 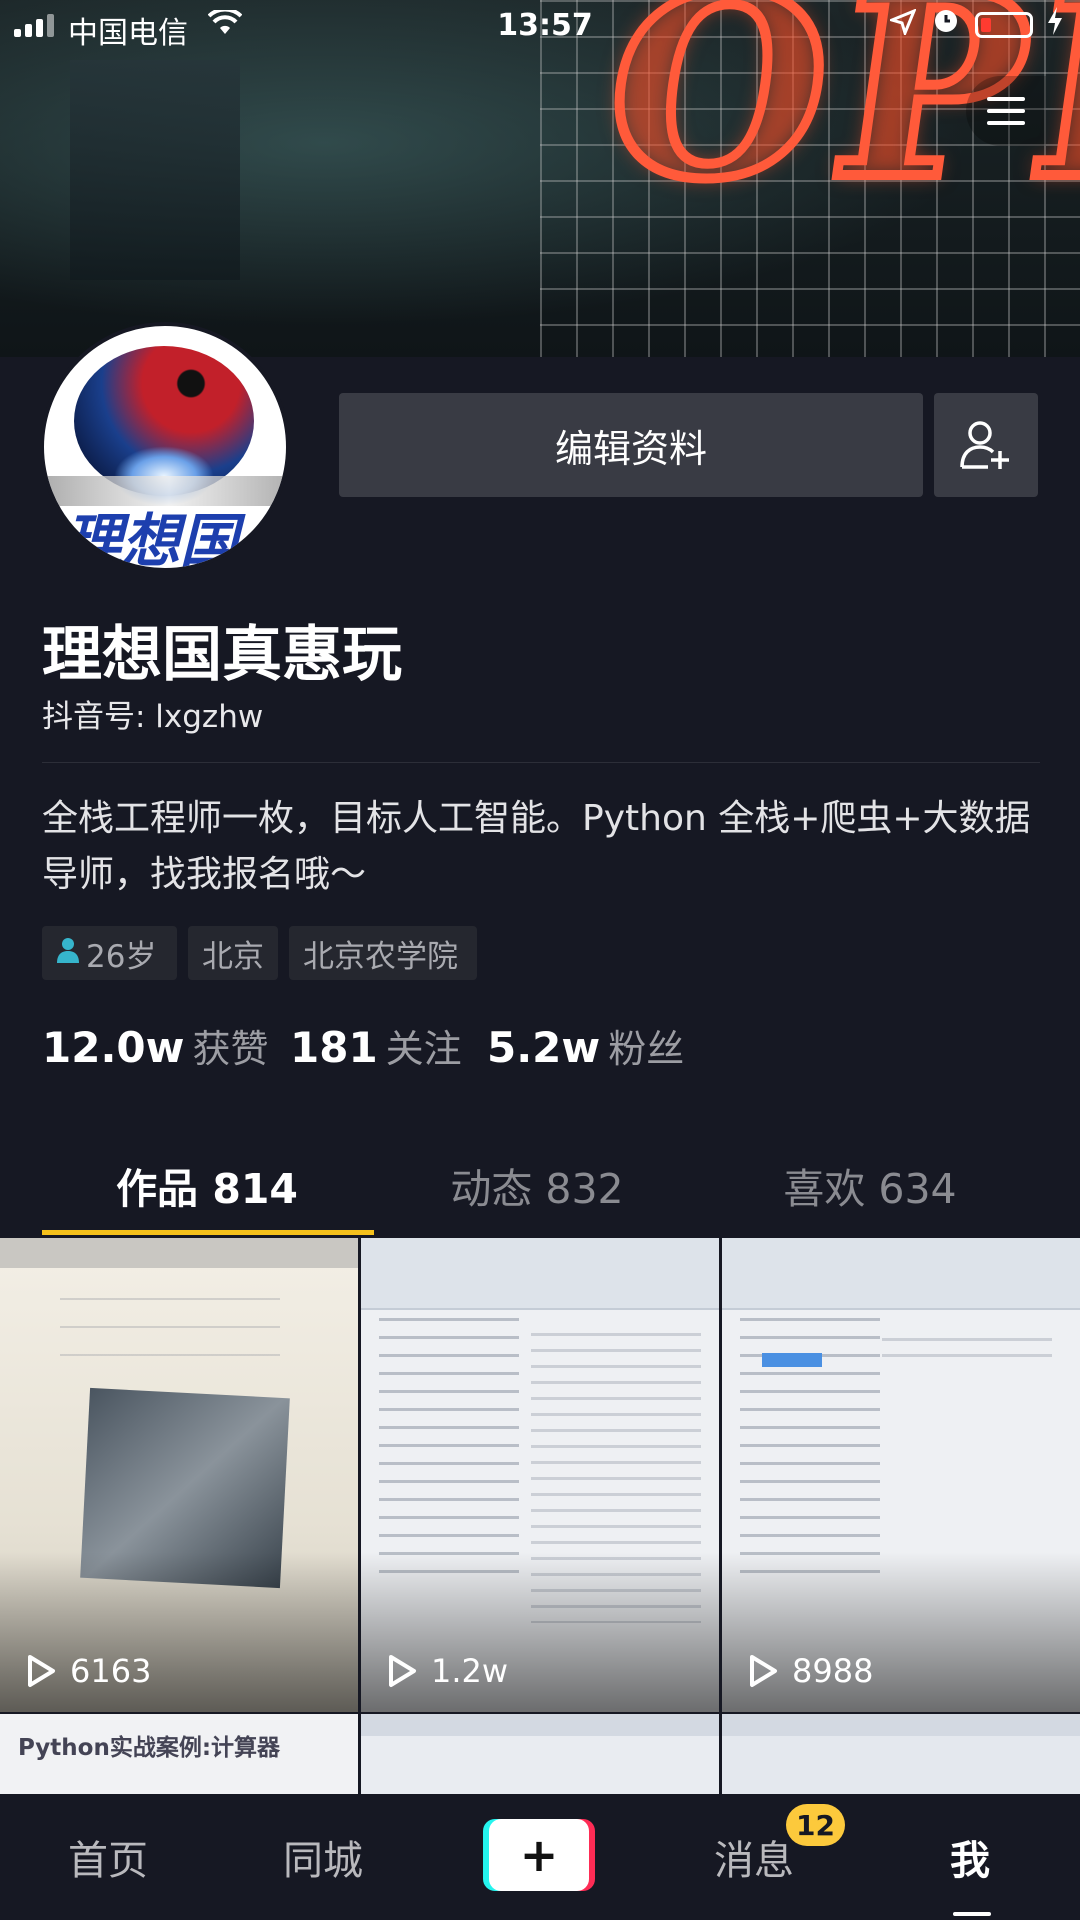 What do you see at coordinates (545, 25) in the screenshot?
I see `status-time: 13:57` at bounding box center [545, 25].